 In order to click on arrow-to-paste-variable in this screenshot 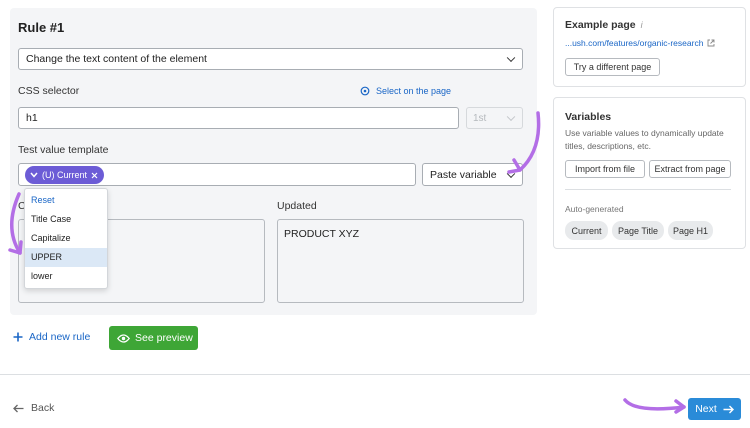, I will do `click(529, 141)`.